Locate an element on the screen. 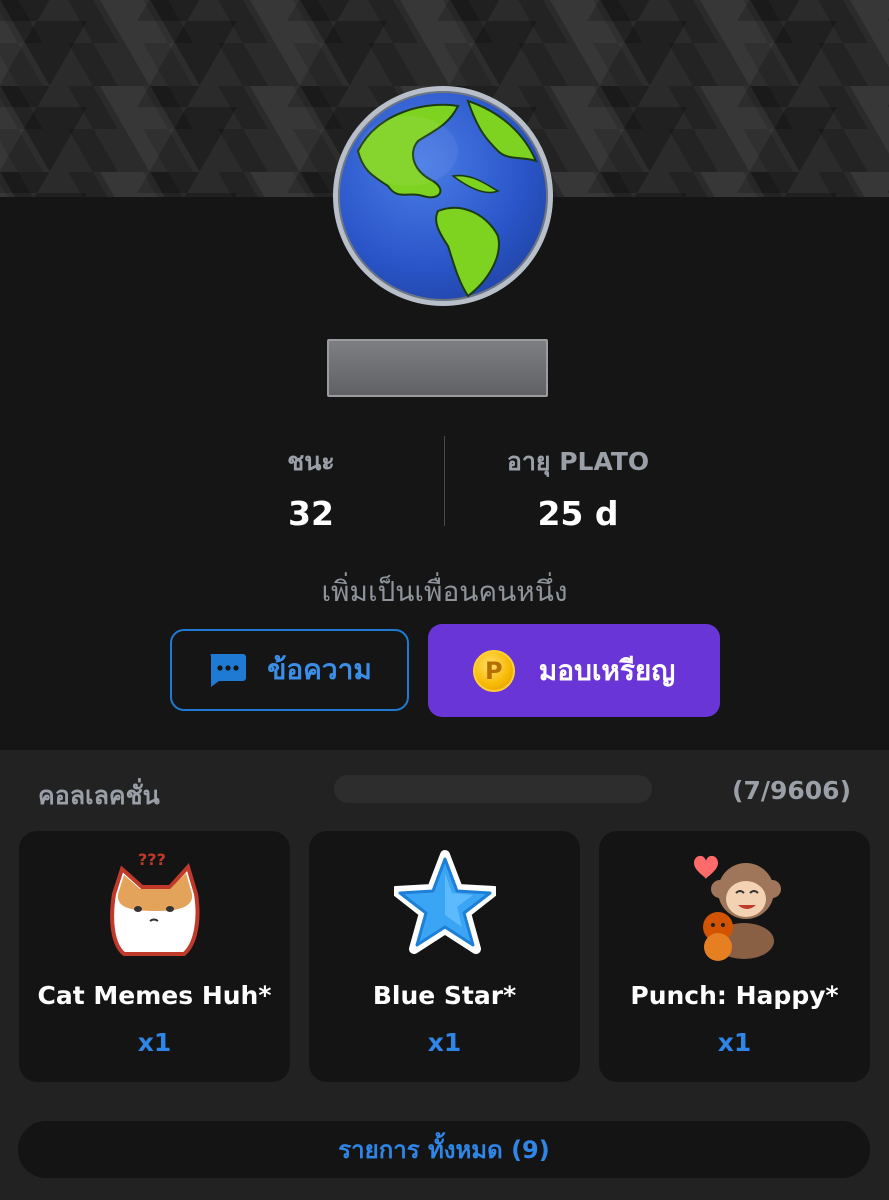 This screenshot has height=1200, width=889. username-redacted is located at coordinates (437, 368).